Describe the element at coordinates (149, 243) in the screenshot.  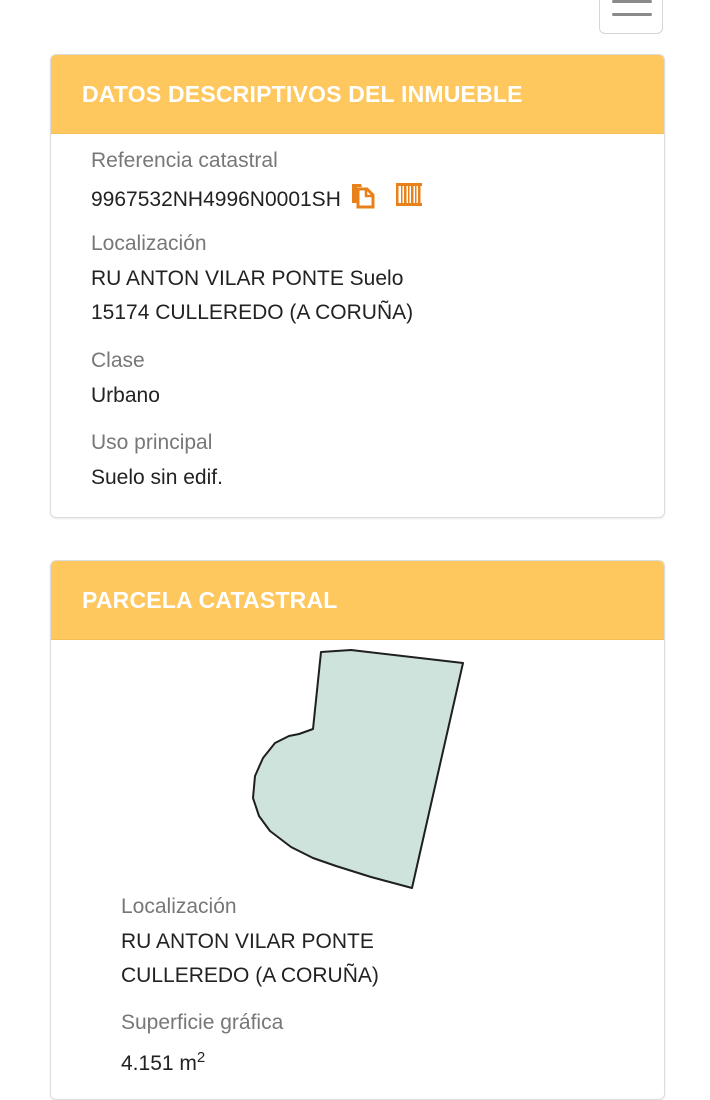
I see `localizacion-label: Localización` at that location.